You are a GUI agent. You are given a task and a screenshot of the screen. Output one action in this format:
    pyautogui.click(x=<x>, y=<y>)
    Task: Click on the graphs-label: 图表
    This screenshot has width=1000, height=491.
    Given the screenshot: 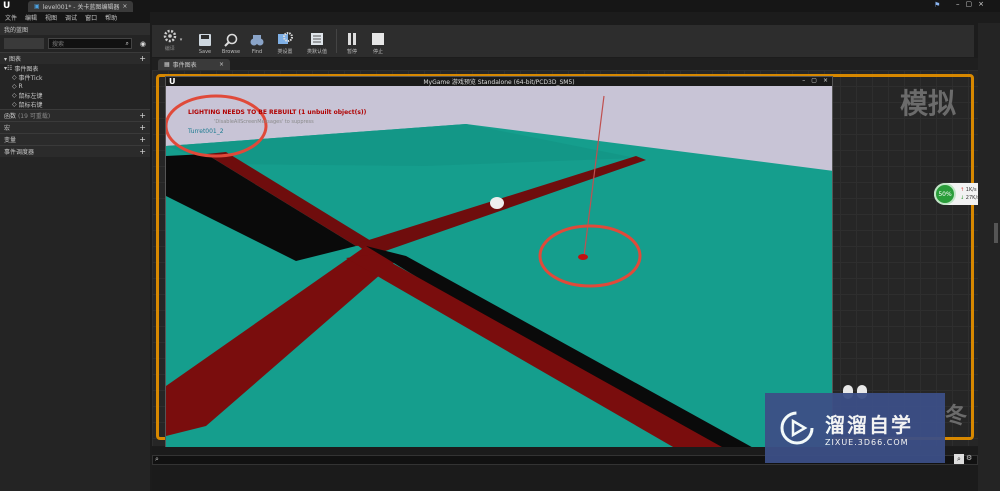 What is the action you would take?
    pyautogui.click(x=14, y=59)
    